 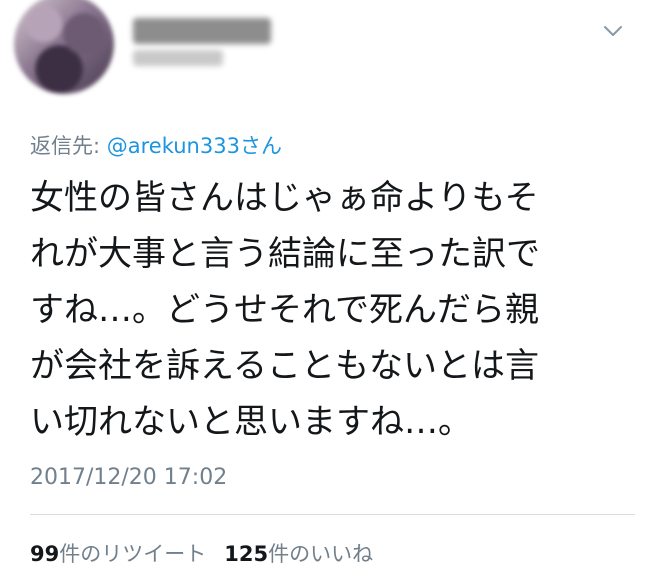 I want to click on divider, so click(x=332, y=514).